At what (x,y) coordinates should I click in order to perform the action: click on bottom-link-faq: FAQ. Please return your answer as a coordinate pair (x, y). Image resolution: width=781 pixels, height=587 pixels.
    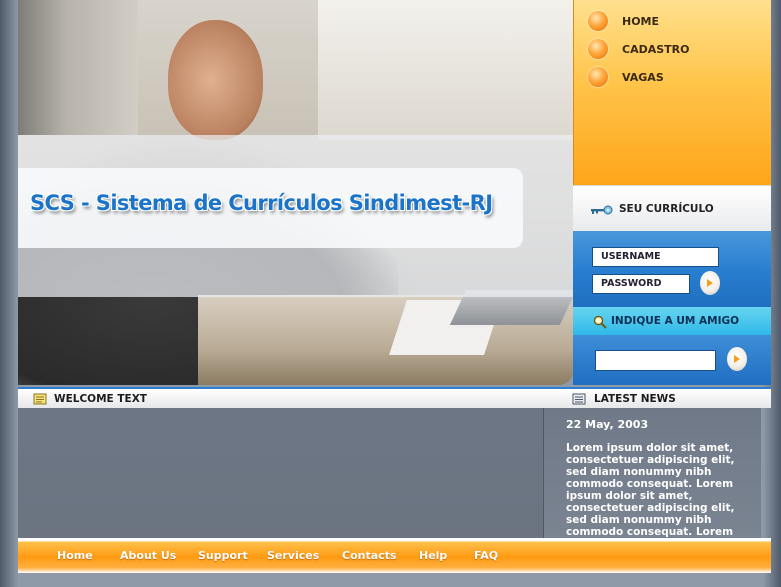
    Looking at the image, I should click on (486, 555).